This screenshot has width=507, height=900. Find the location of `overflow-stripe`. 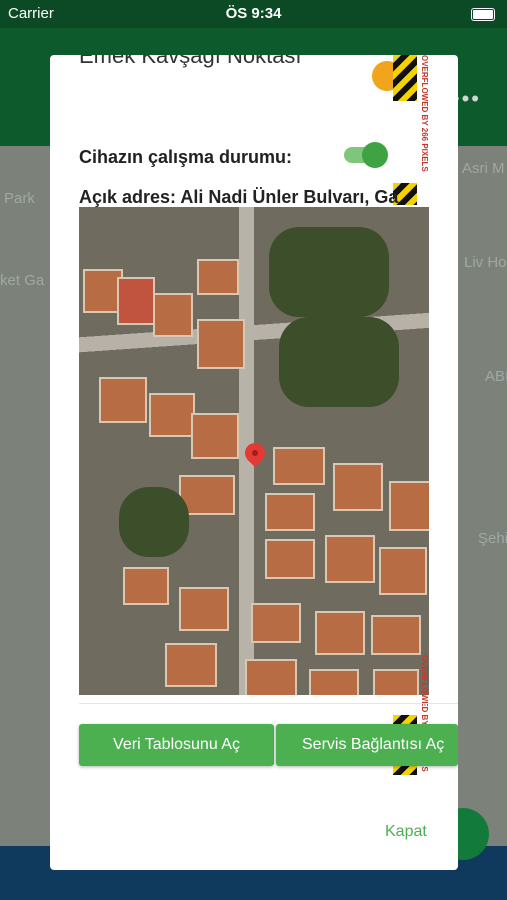

overflow-stripe is located at coordinates (405, 78).